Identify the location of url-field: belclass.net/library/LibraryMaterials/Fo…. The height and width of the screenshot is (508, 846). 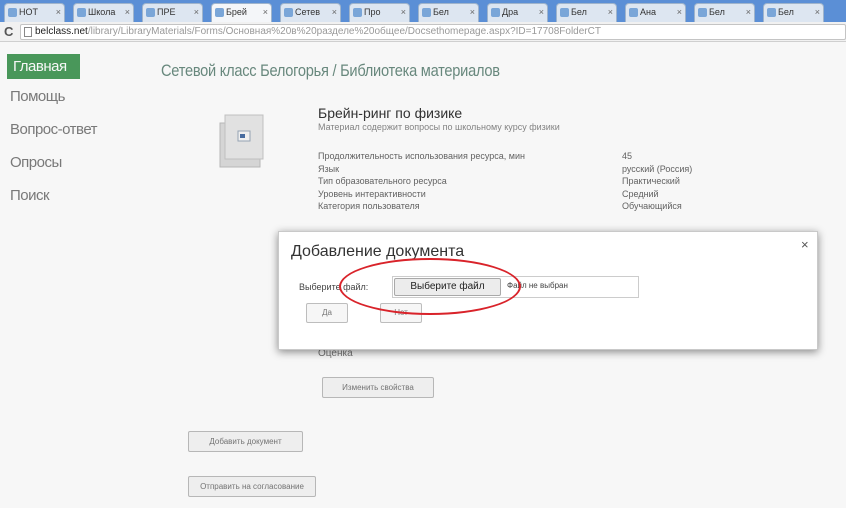
(433, 32).